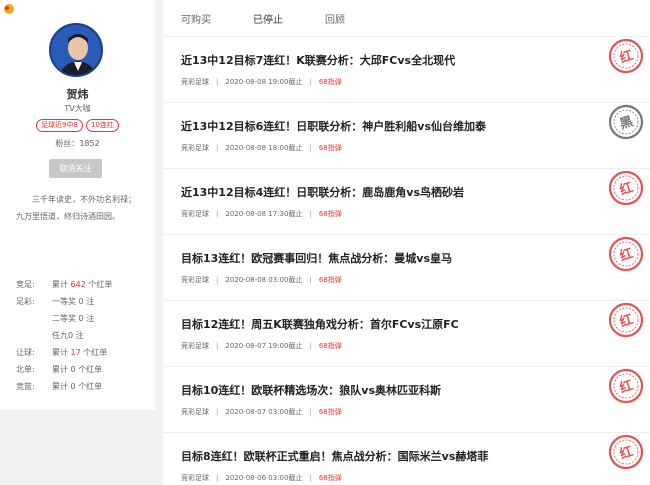  Describe the element at coordinates (316, 258) in the screenshot. I see `article-title: 目标13连红！欧冠赛事回归！焦点战分析：曼城vs皇马` at that location.